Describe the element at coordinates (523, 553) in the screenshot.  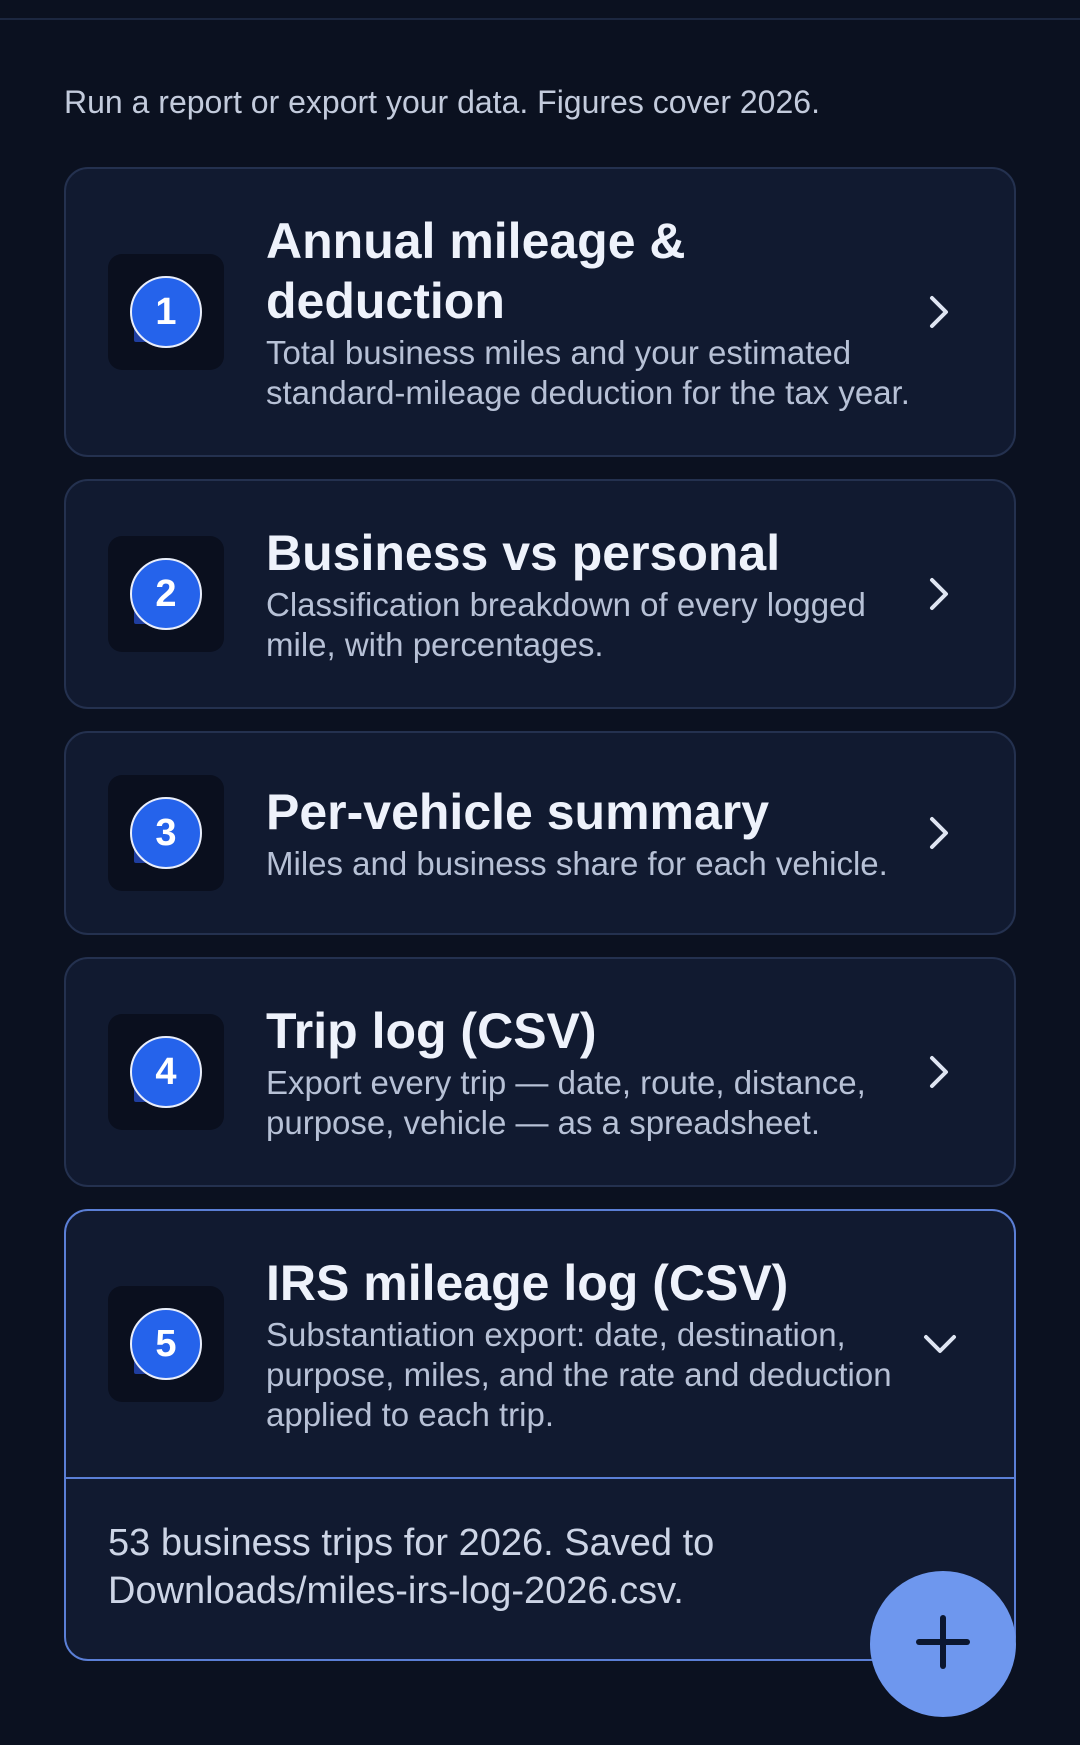
I see `report-title: Business vs personal` at that location.